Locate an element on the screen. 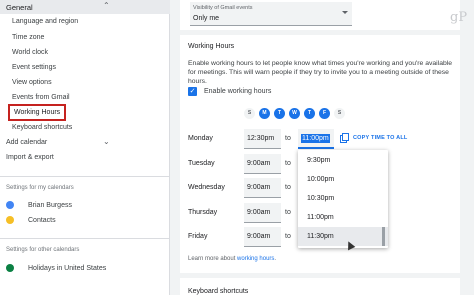 This screenshot has height=295, width=474. sidebar-item-events-from-gmail: Events from Gmail is located at coordinates (41, 97).